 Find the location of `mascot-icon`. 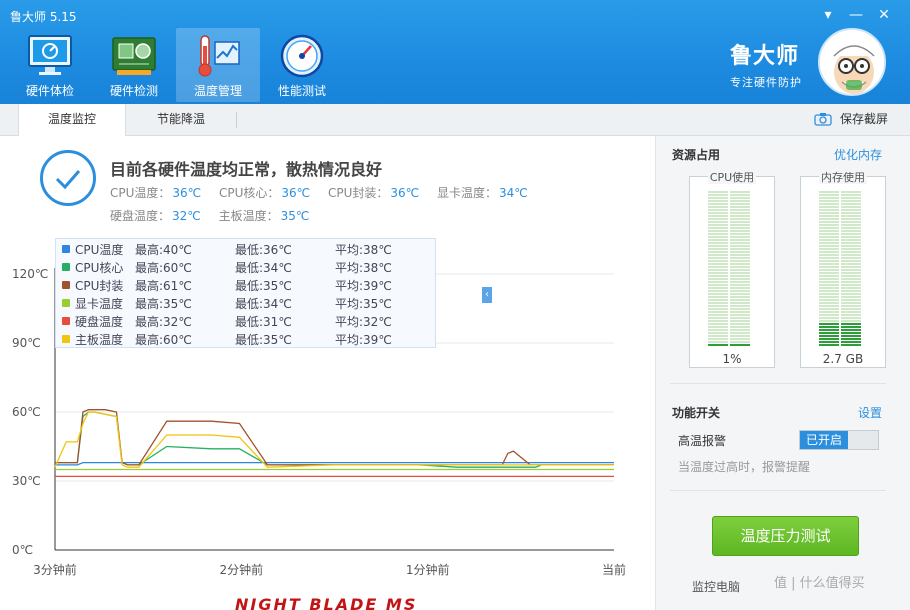

mascot-icon is located at coordinates (852, 62).